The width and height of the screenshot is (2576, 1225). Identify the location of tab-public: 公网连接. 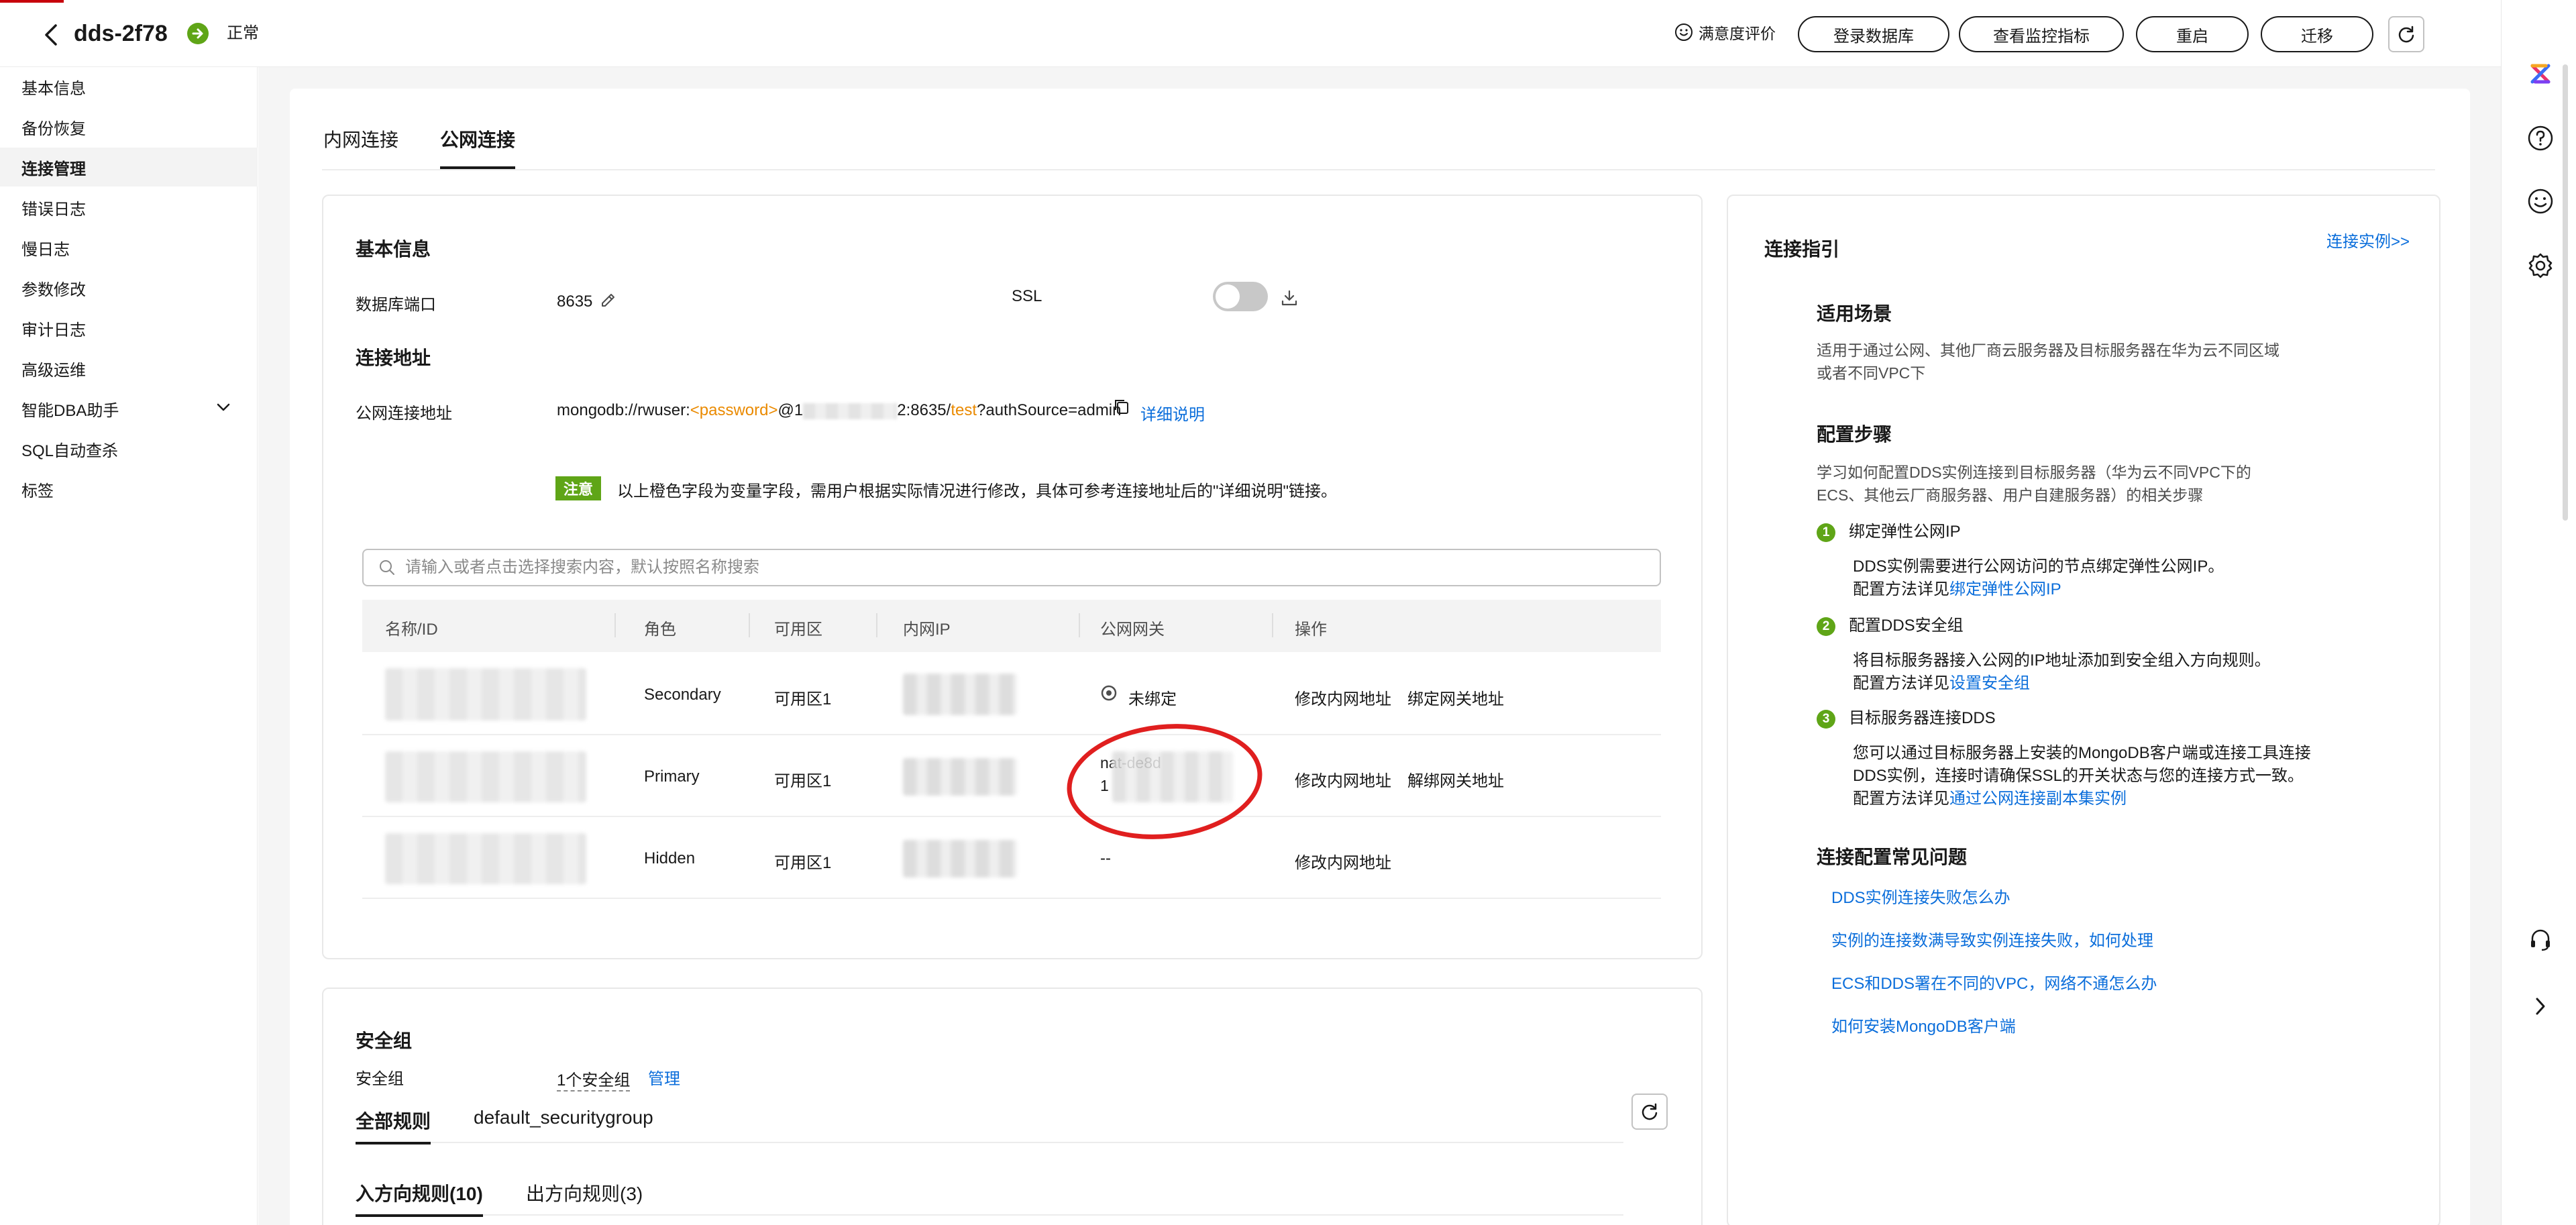
(478, 147).